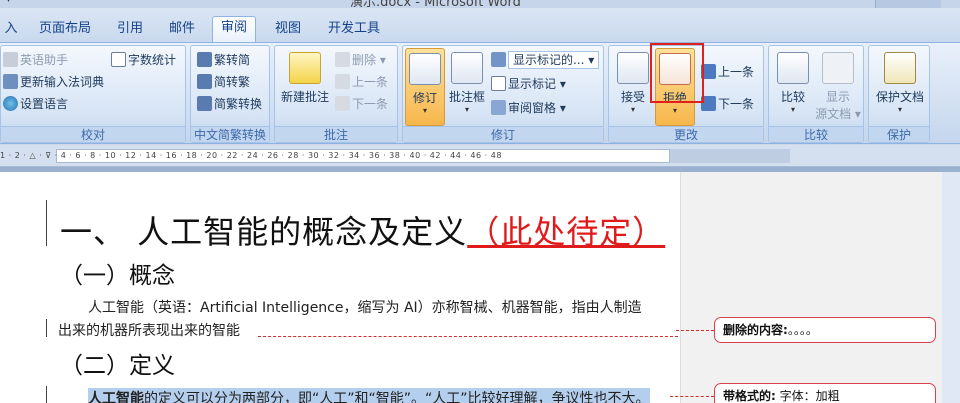  I want to click on group-label-proofing: 校对, so click(93, 134).